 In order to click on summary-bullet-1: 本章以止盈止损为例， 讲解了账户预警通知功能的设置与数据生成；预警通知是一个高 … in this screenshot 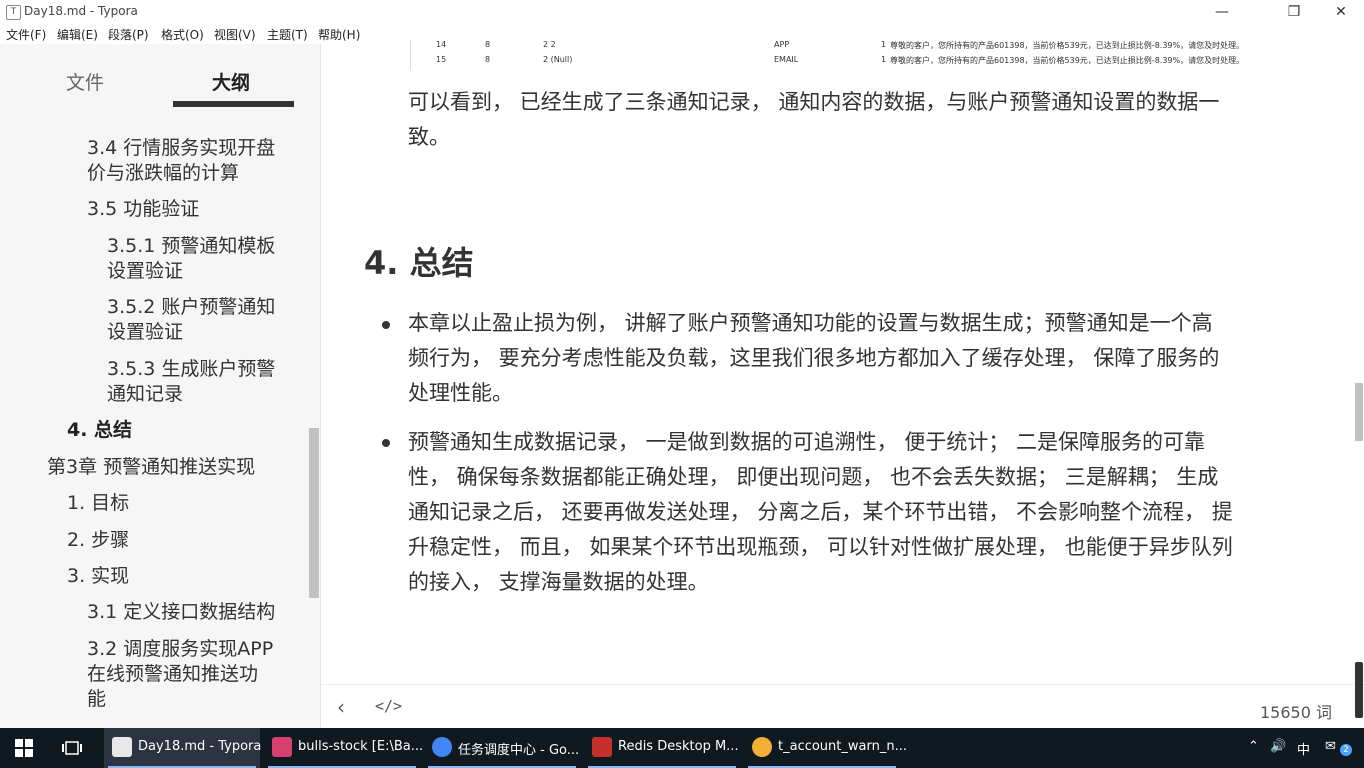, I will do `click(813, 358)`.